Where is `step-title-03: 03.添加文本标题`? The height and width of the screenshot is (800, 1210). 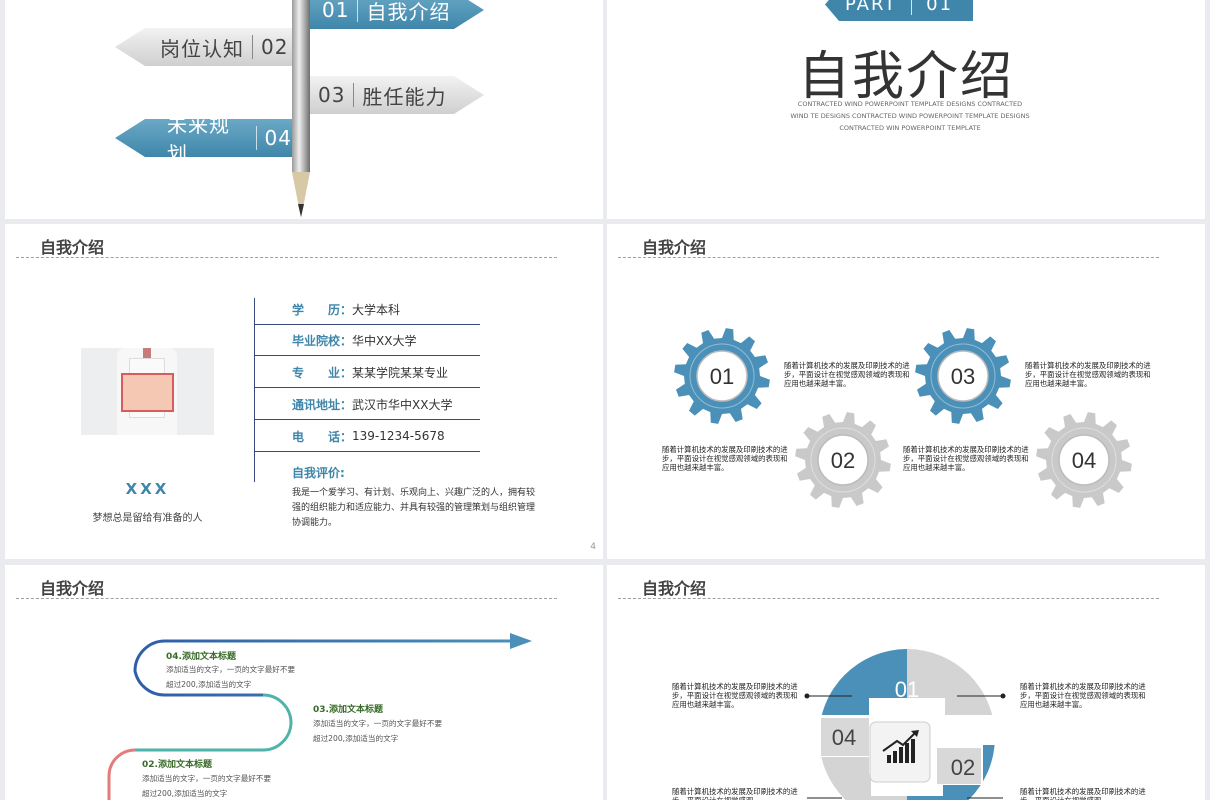 step-title-03: 03.添加文本标题 is located at coordinates (348, 710).